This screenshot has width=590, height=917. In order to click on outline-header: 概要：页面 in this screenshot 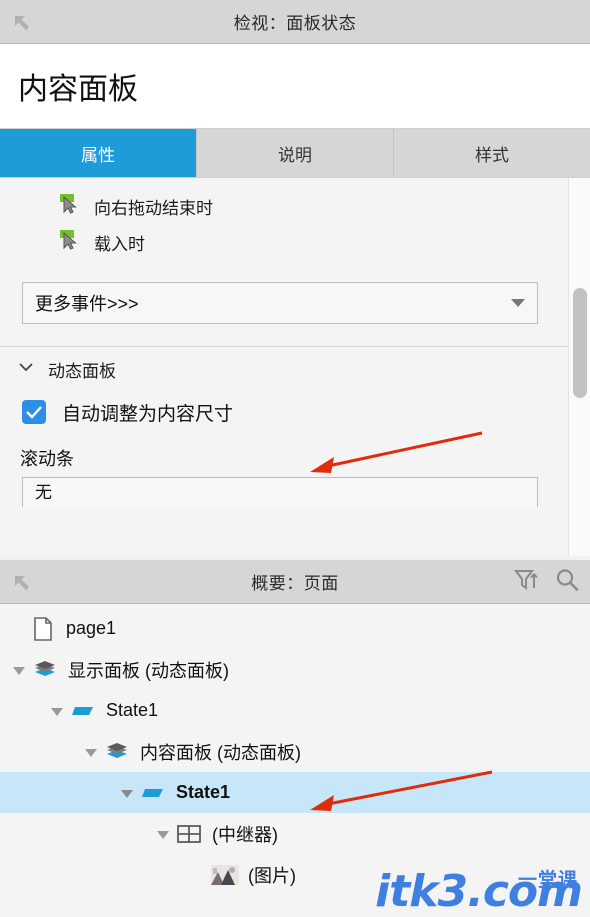, I will do `click(295, 582)`.